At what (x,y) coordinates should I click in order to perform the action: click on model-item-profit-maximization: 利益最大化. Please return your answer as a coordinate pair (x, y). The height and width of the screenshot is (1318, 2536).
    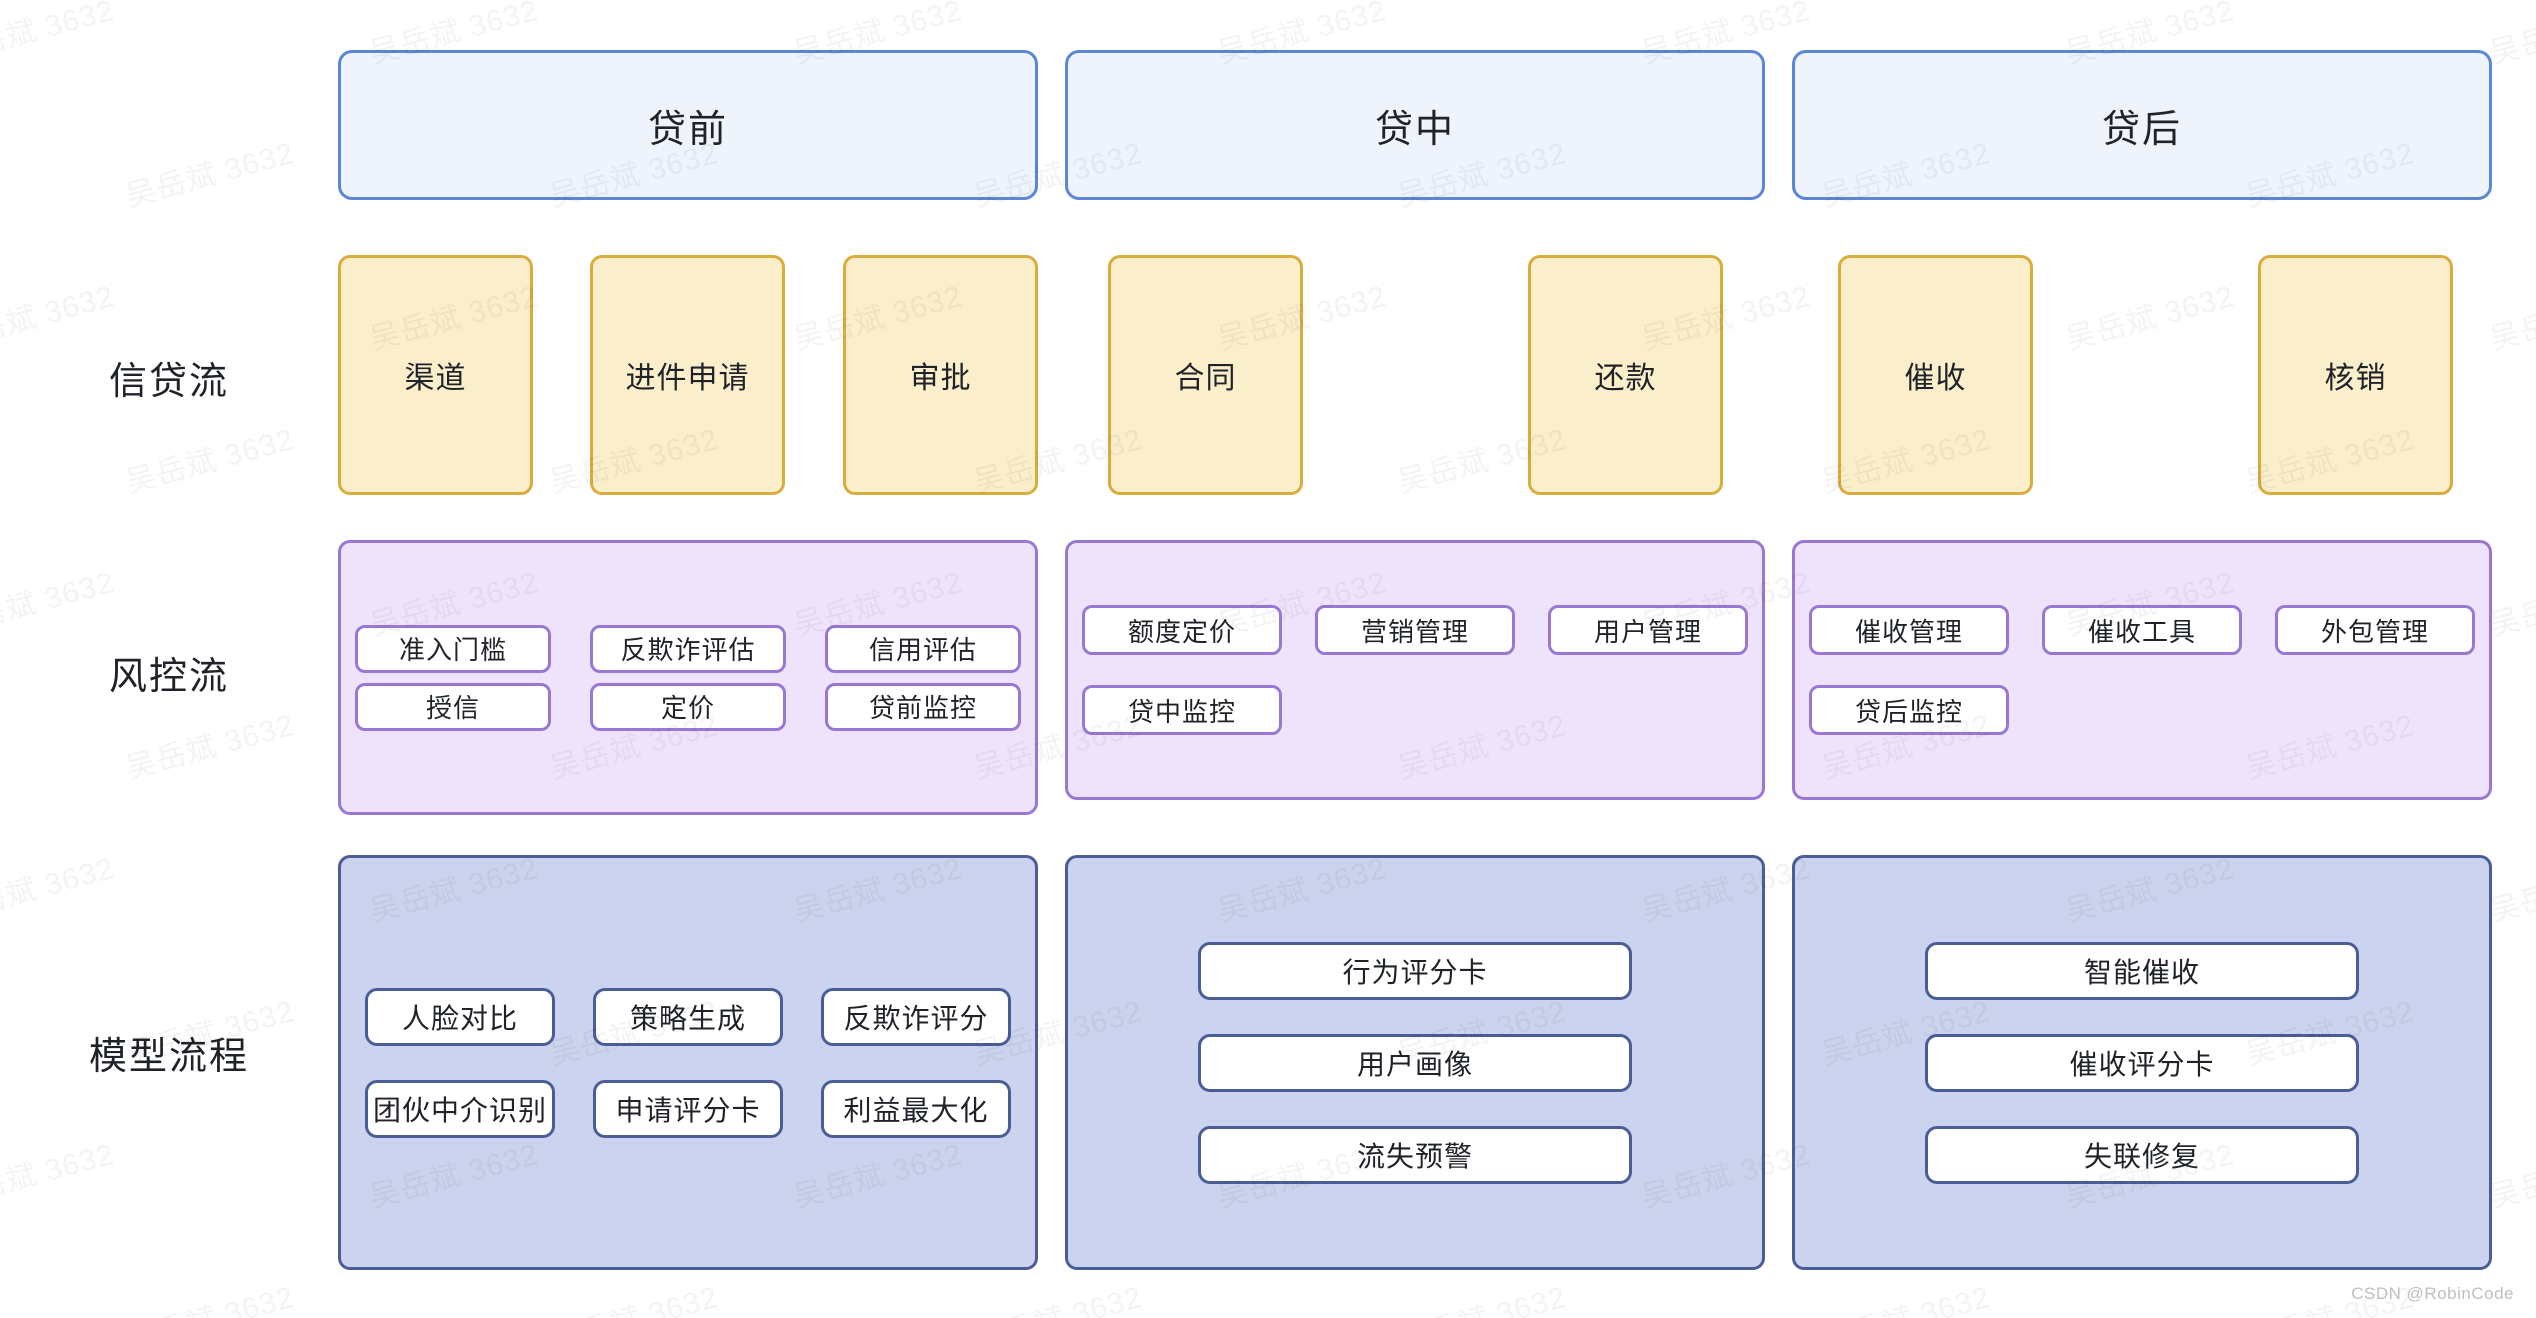
    Looking at the image, I should click on (916, 1108).